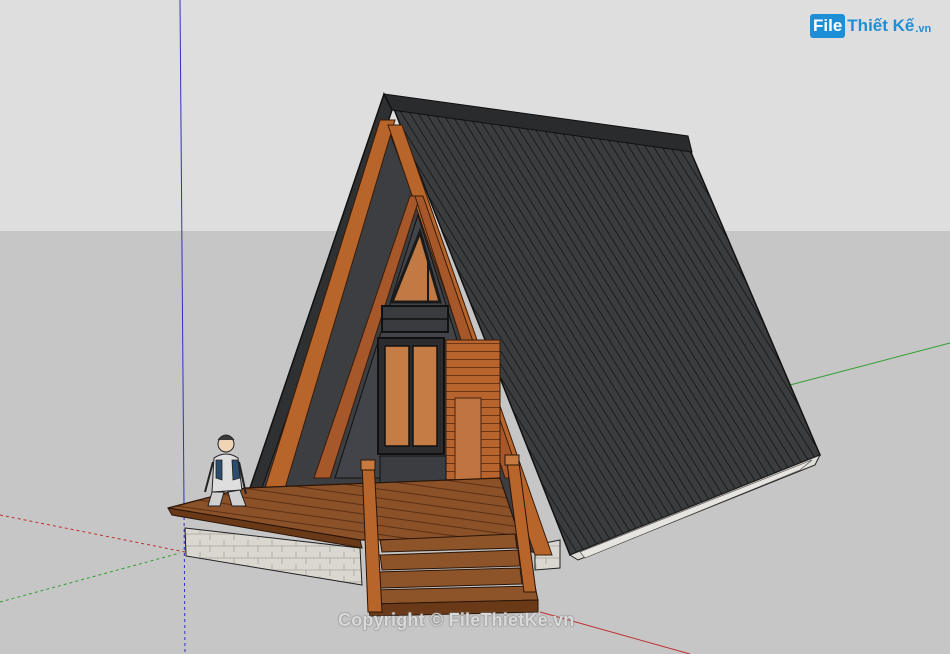 Image resolution: width=950 pixels, height=654 pixels. I want to click on copyright-watermark: Copyright © FileThietKe.vn, so click(456, 620).